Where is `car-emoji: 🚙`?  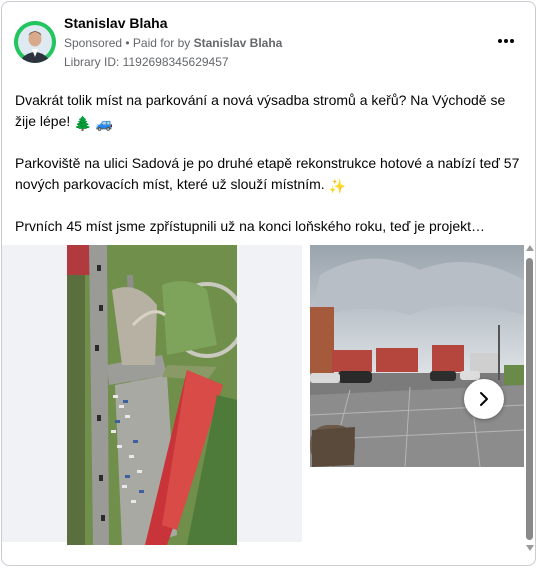
car-emoji: 🚙 is located at coordinates (104, 122).